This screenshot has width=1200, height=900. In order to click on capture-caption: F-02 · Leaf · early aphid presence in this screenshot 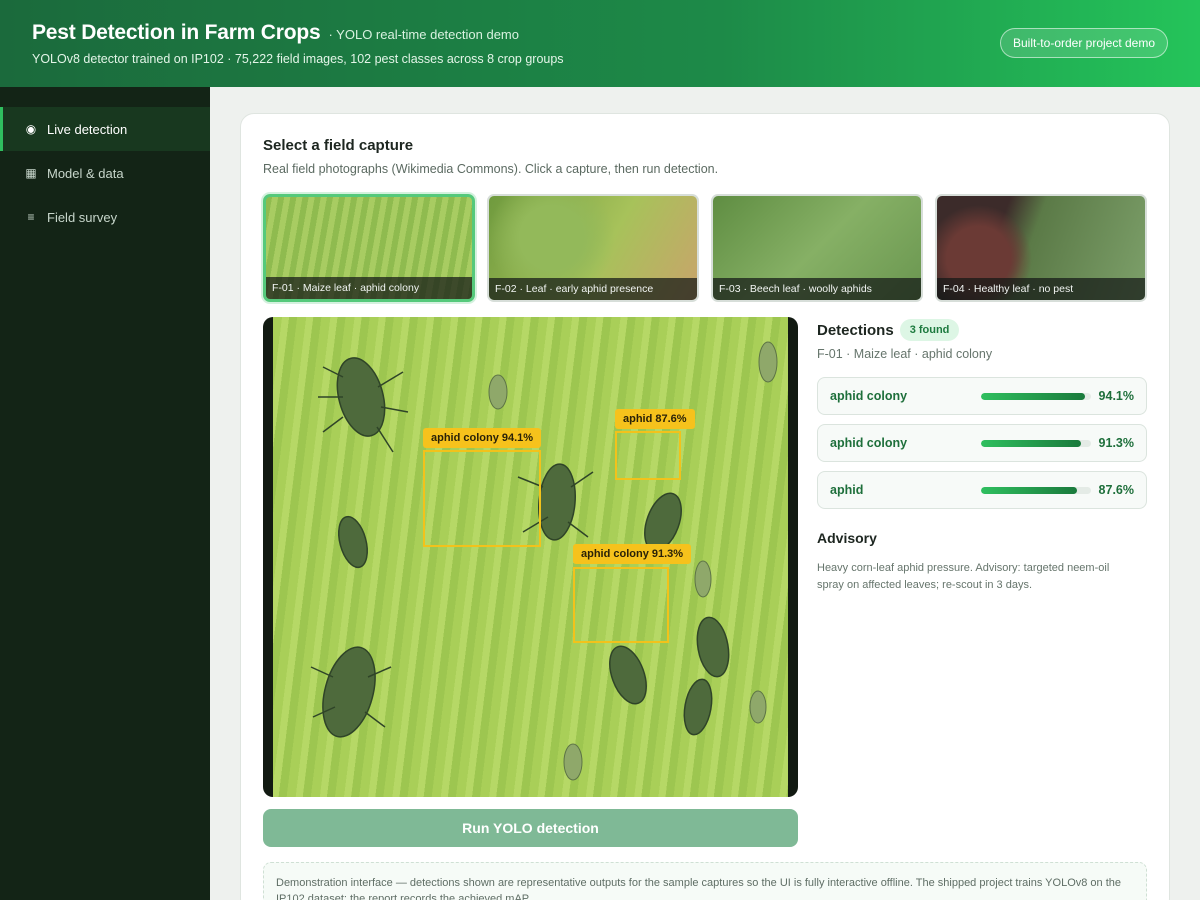, I will do `click(593, 289)`.